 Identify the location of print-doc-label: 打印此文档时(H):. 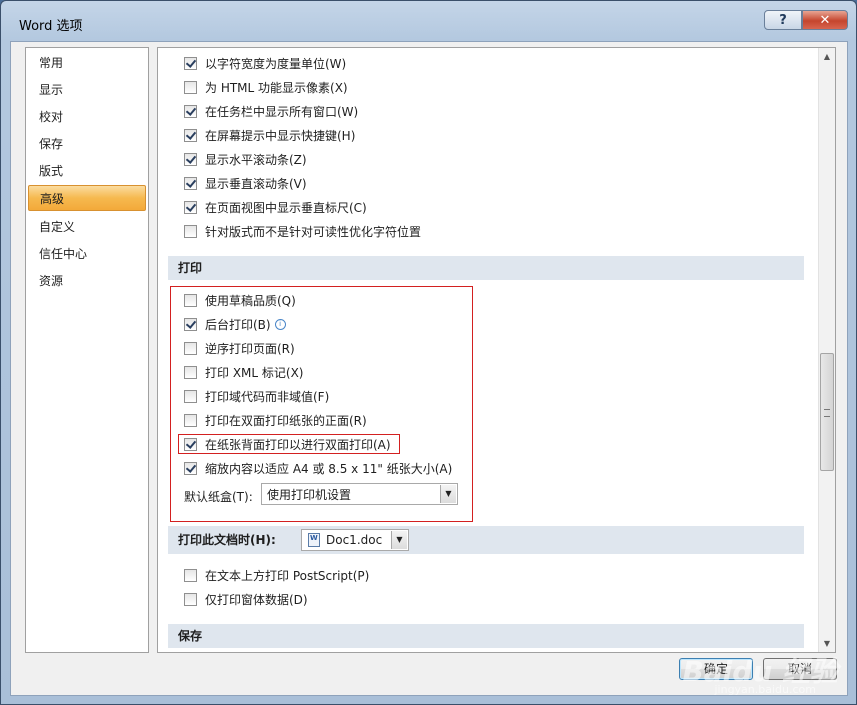
(227, 540).